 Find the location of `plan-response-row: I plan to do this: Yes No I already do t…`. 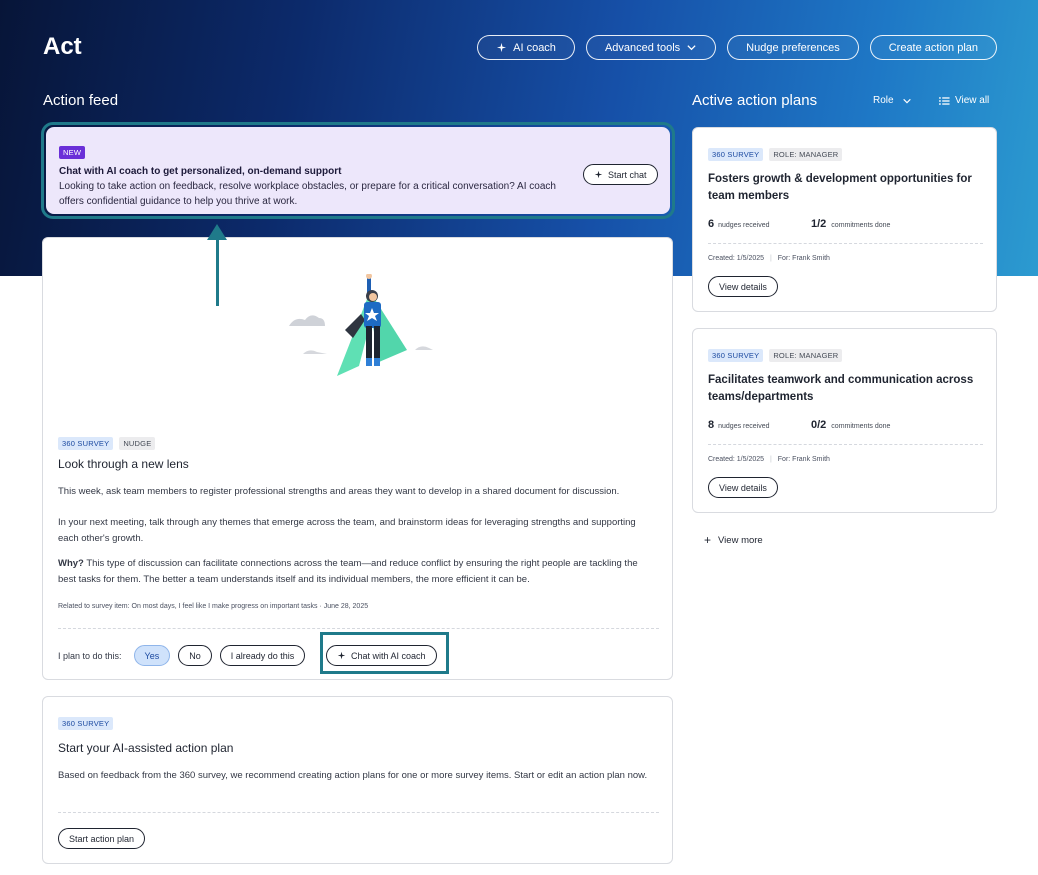

plan-response-row: I plan to do this: Yes No I already do t… is located at coordinates (182, 655).